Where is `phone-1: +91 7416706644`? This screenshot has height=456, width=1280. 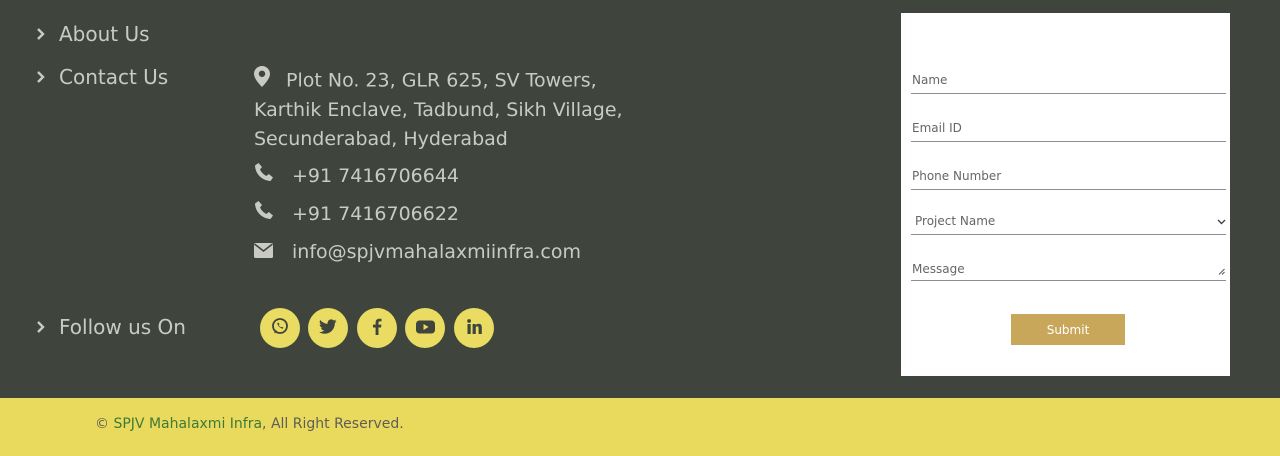 phone-1: +91 7416706644 is located at coordinates (375, 176).